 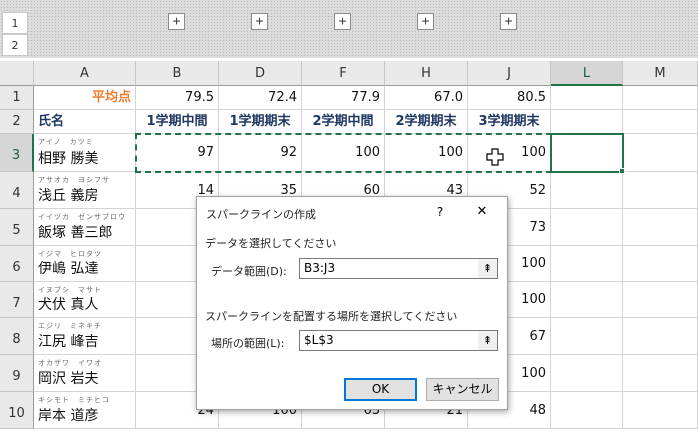 What do you see at coordinates (462, 389) in the screenshot?
I see `cancel-button: キャンセル` at bounding box center [462, 389].